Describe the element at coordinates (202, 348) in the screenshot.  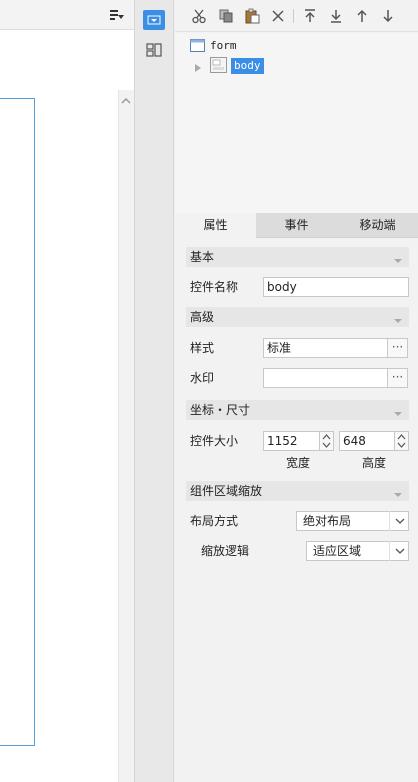
I see `style-label: 样式` at that location.